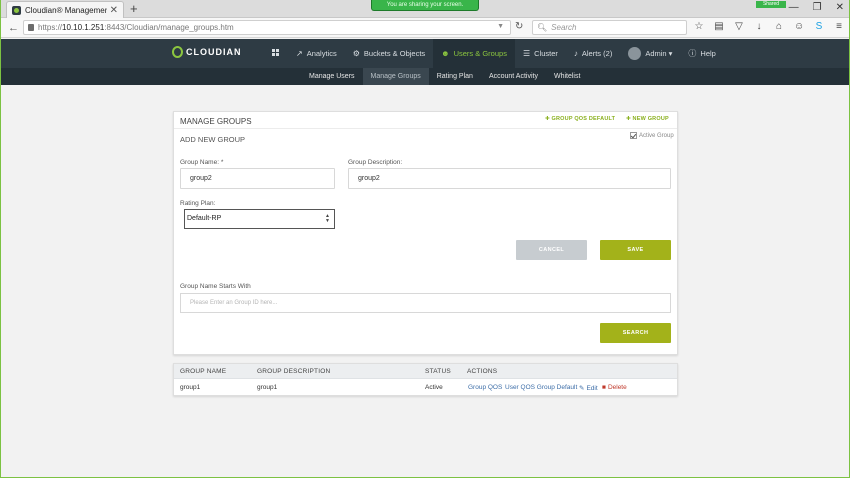 This screenshot has height=478, width=850. I want to click on nav-users-groups: ☻ Users & Groups, so click(474, 53).